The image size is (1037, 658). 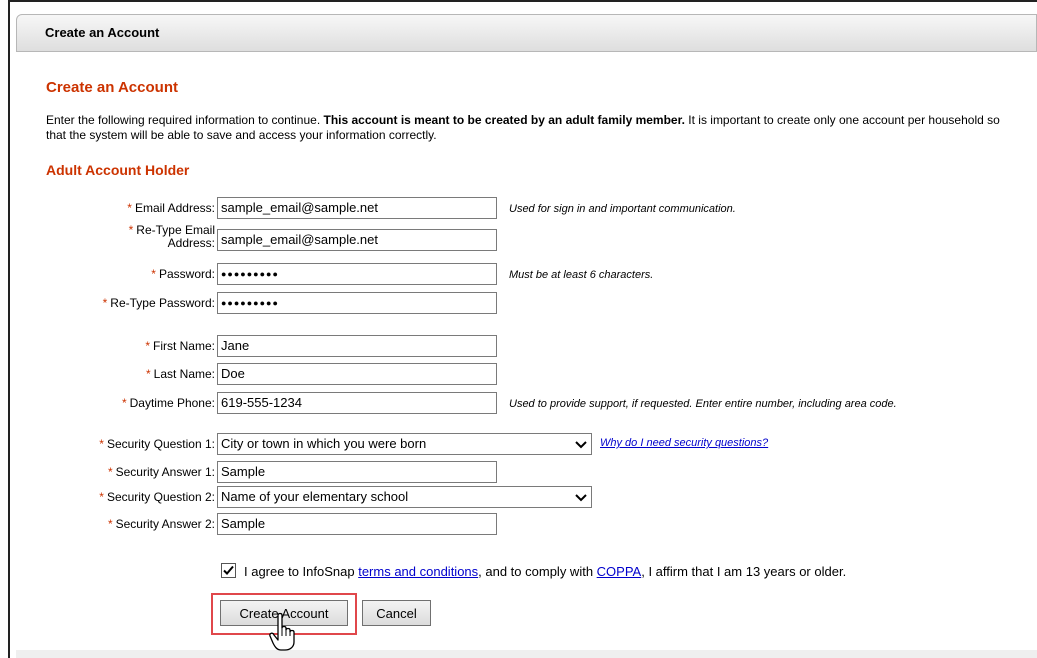 I want to click on security-questions-help-link: Why do I need security questions?, so click(x=684, y=443).